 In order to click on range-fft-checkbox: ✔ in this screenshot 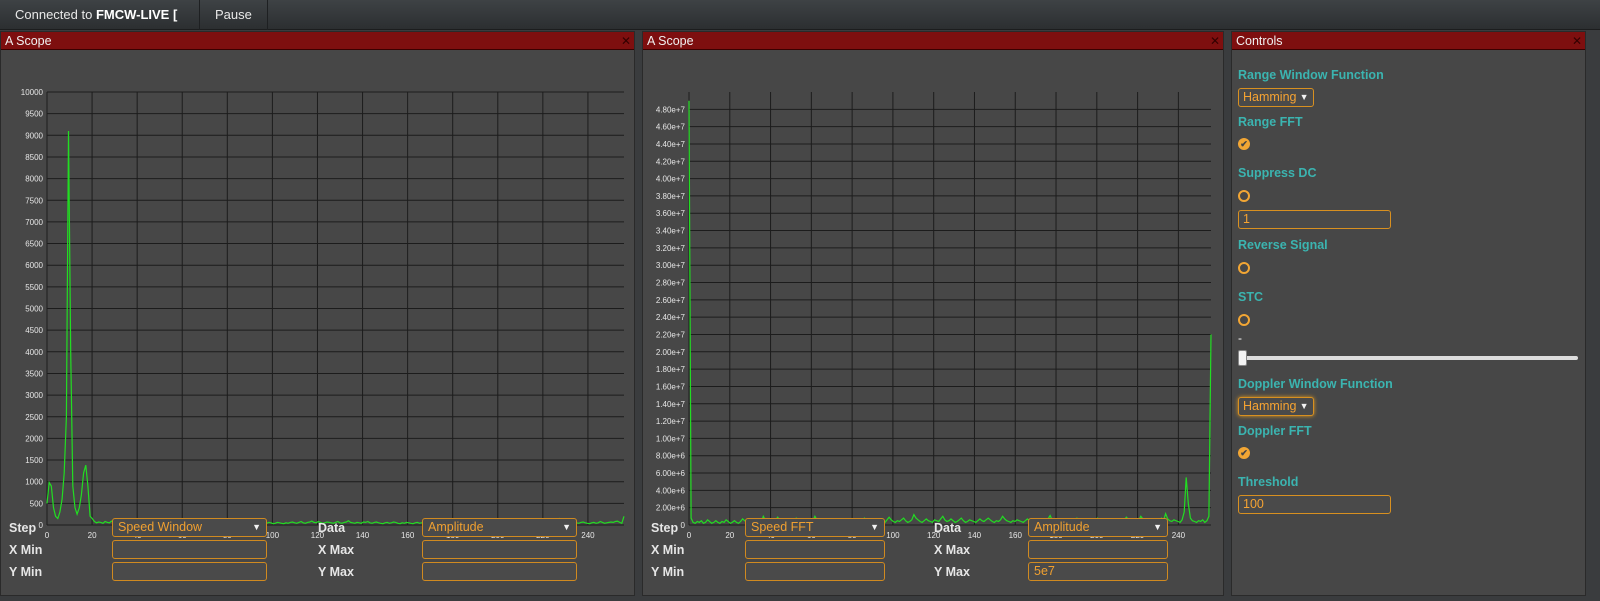, I will do `click(1244, 144)`.